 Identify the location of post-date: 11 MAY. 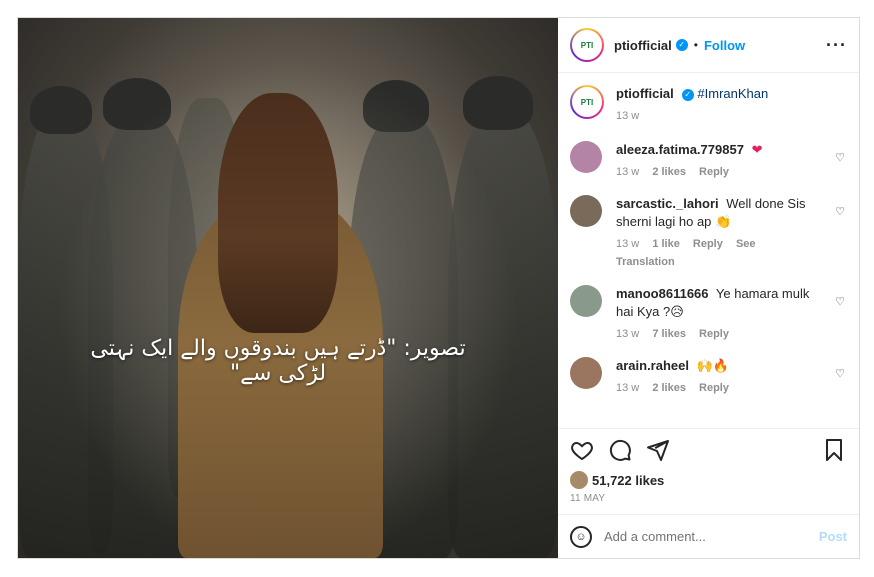
(588, 498).